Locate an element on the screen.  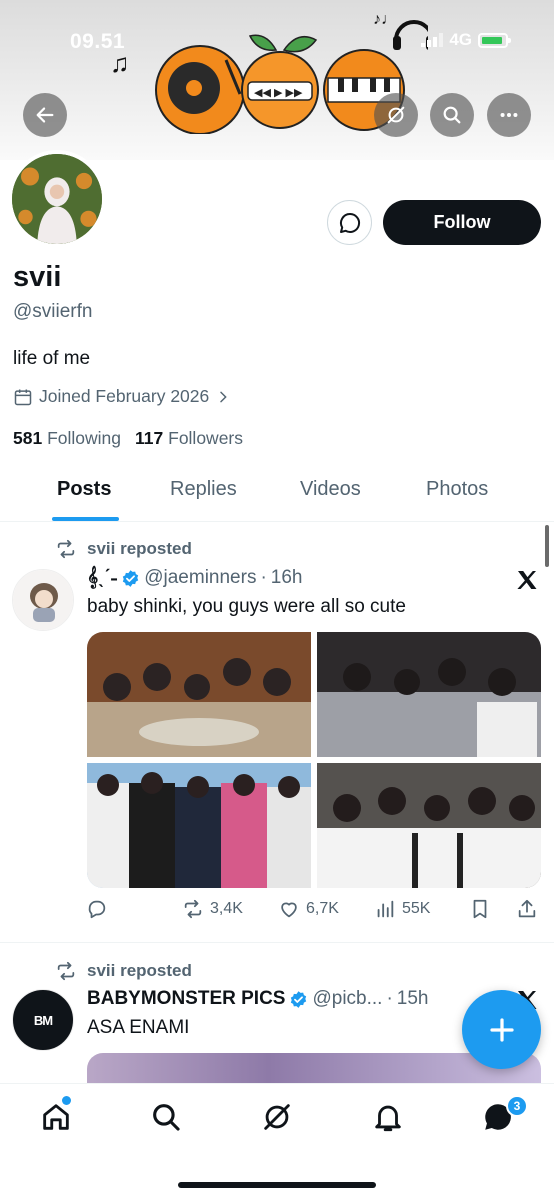
following-link: 581 Following is located at coordinates (67, 438).